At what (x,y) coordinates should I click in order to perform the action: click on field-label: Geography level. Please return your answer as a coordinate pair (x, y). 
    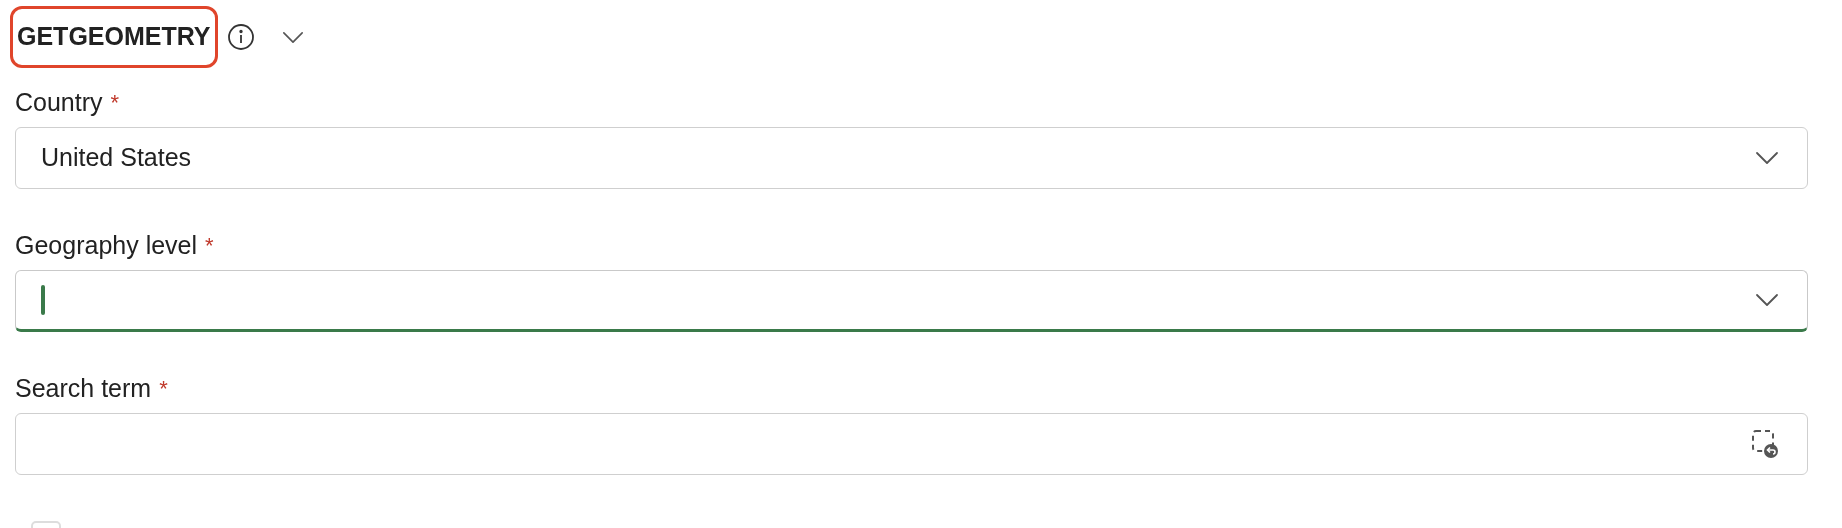
    Looking at the image, I should click on (106, 246).